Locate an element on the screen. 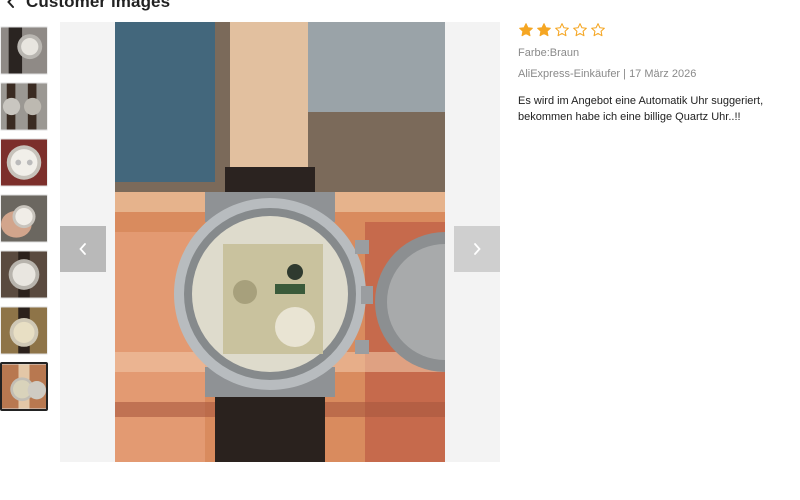 This screenshot has width=800, height=500. next-image-button is located at coordinates (477, 249).